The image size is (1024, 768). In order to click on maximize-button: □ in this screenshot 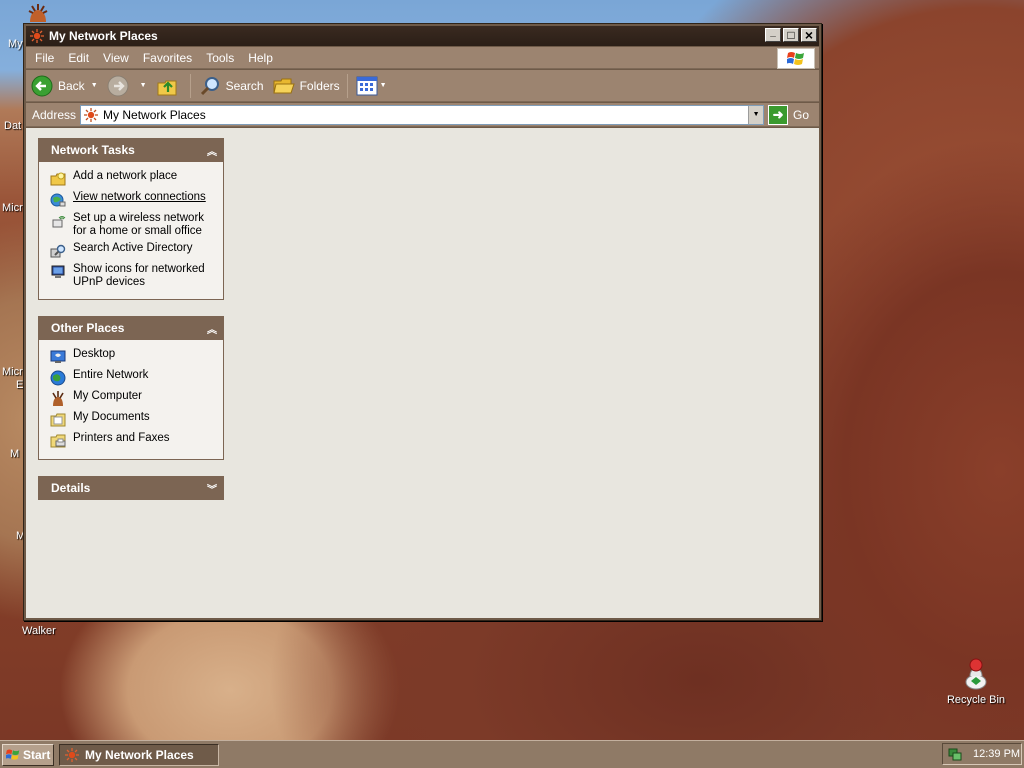, I will do `click(791, 35)`.